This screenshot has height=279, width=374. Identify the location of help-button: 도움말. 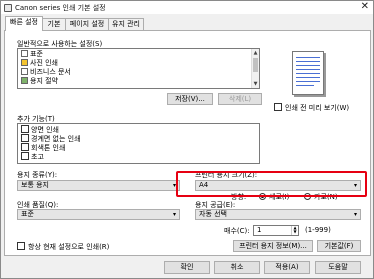
(338, 267).